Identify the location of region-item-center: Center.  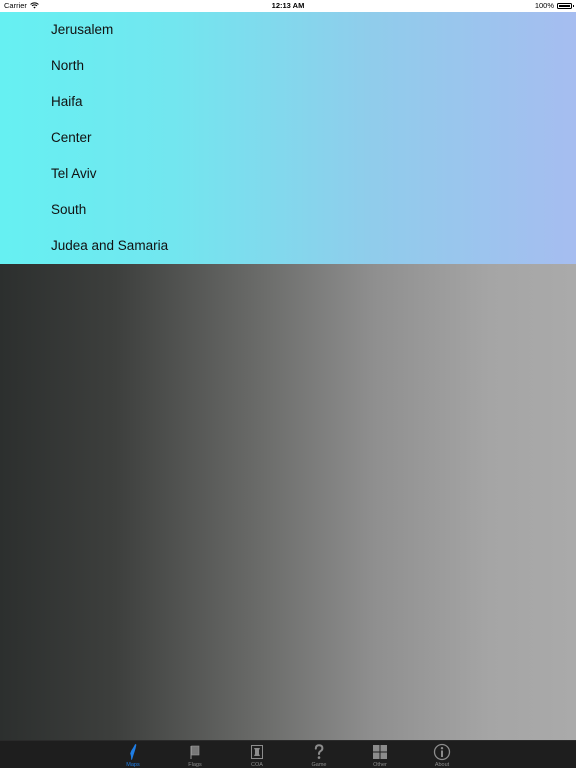
(288, 138).